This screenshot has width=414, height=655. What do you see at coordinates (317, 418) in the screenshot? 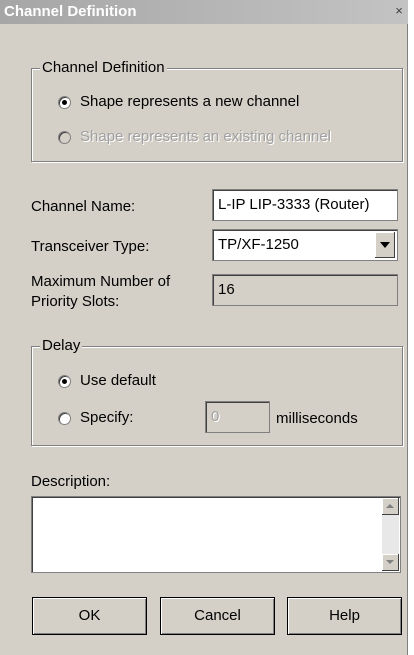
I see `milliseconds-unit-label: milliseconds` at bounding box center [317, 418].